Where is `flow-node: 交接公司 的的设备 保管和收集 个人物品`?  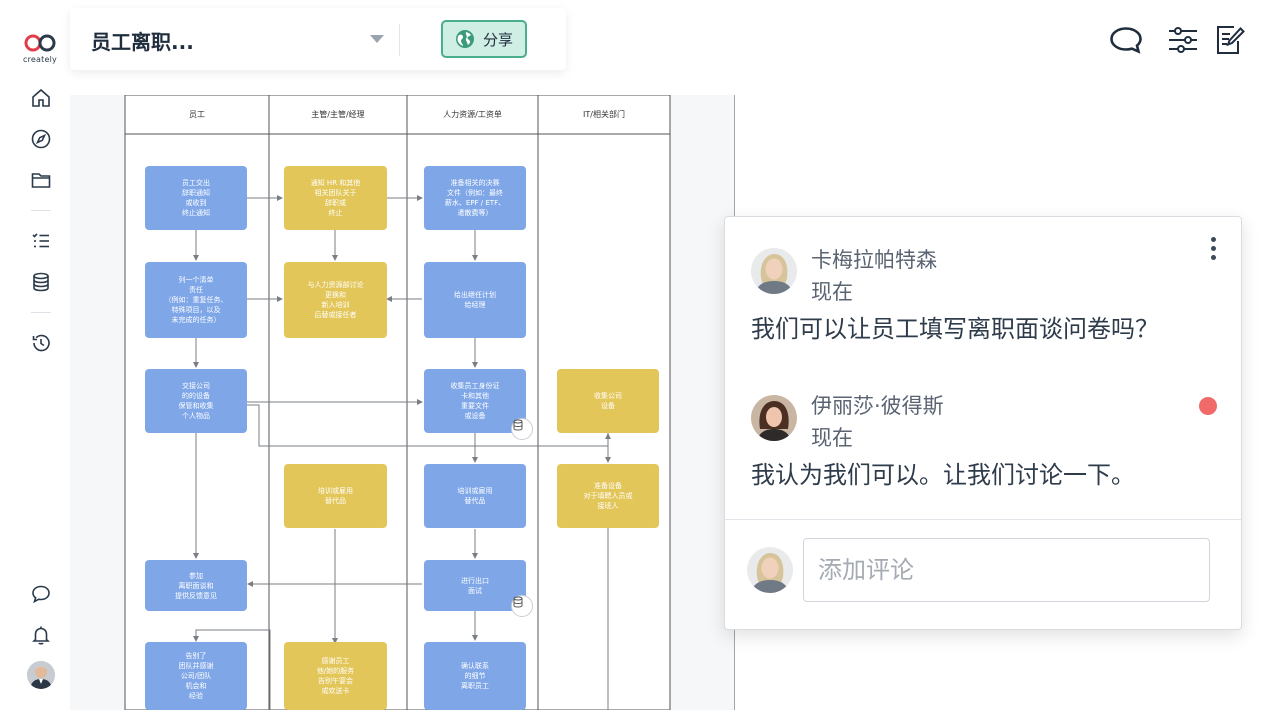
flow-node: 交接公司 的的设备 保管和收集 个人物品 is located at coordinates (196, 401).